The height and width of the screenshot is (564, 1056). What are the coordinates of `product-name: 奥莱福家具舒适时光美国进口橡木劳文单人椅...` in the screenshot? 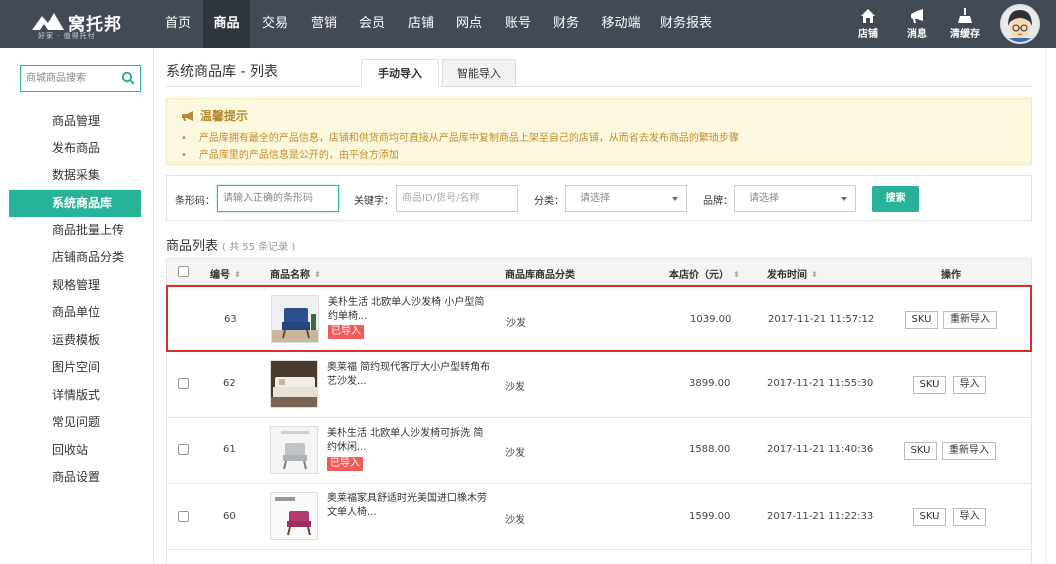 It's located at (409, 506).